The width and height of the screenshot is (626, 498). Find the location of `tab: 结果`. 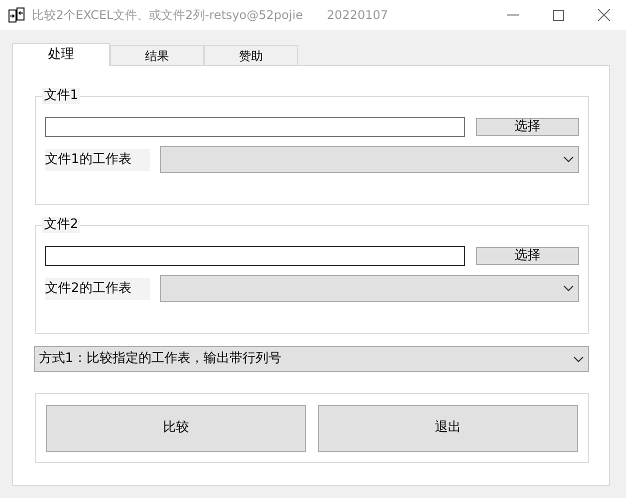

tab: 结果 is located at coordinates (157, 55).